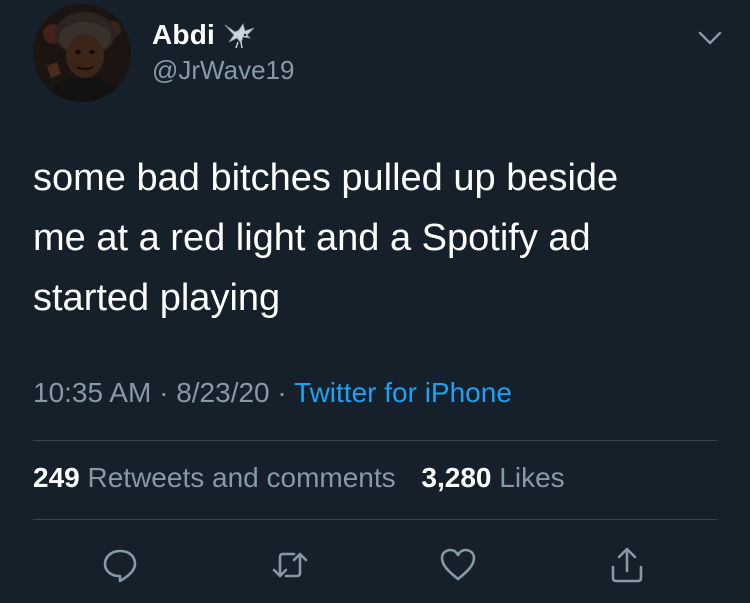 The height and width of the screenshot is (603, 750). Describe the element at coordinates (375, 565) in the screenshot. I see `action-bar` at that location.